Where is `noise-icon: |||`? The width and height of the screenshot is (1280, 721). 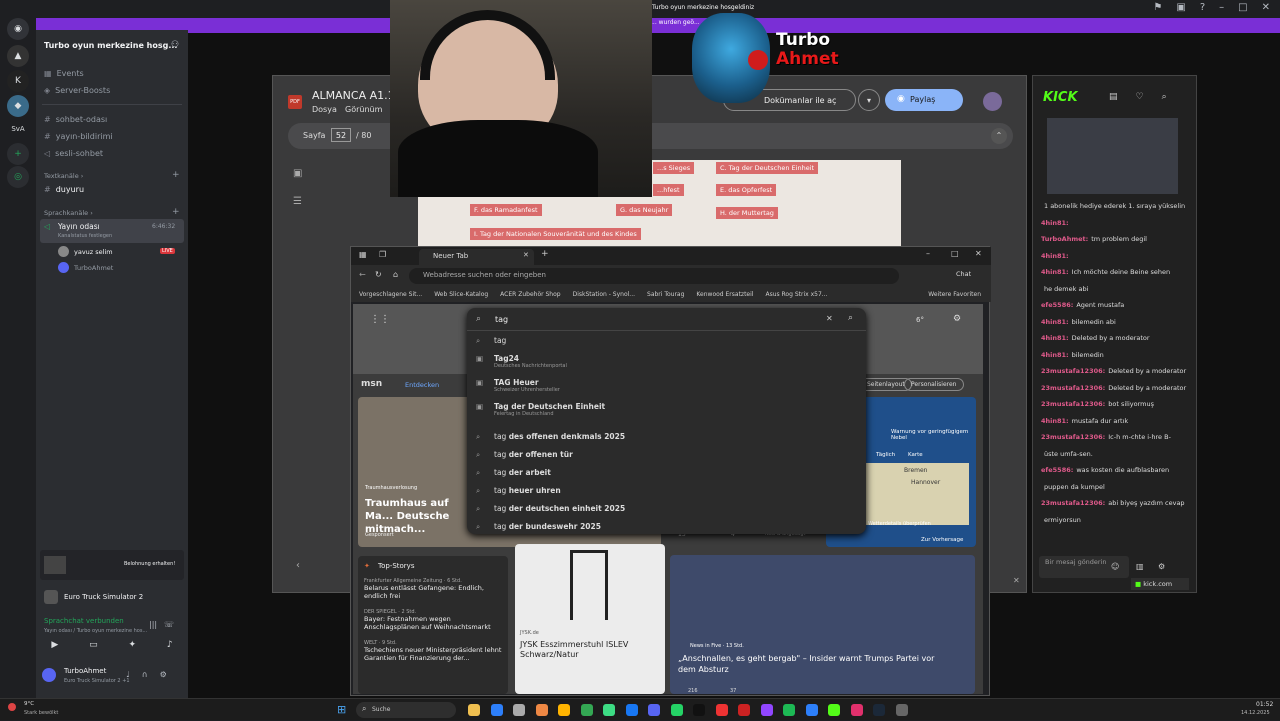 noise-icon: ||| is located at coordinates (153, 624).